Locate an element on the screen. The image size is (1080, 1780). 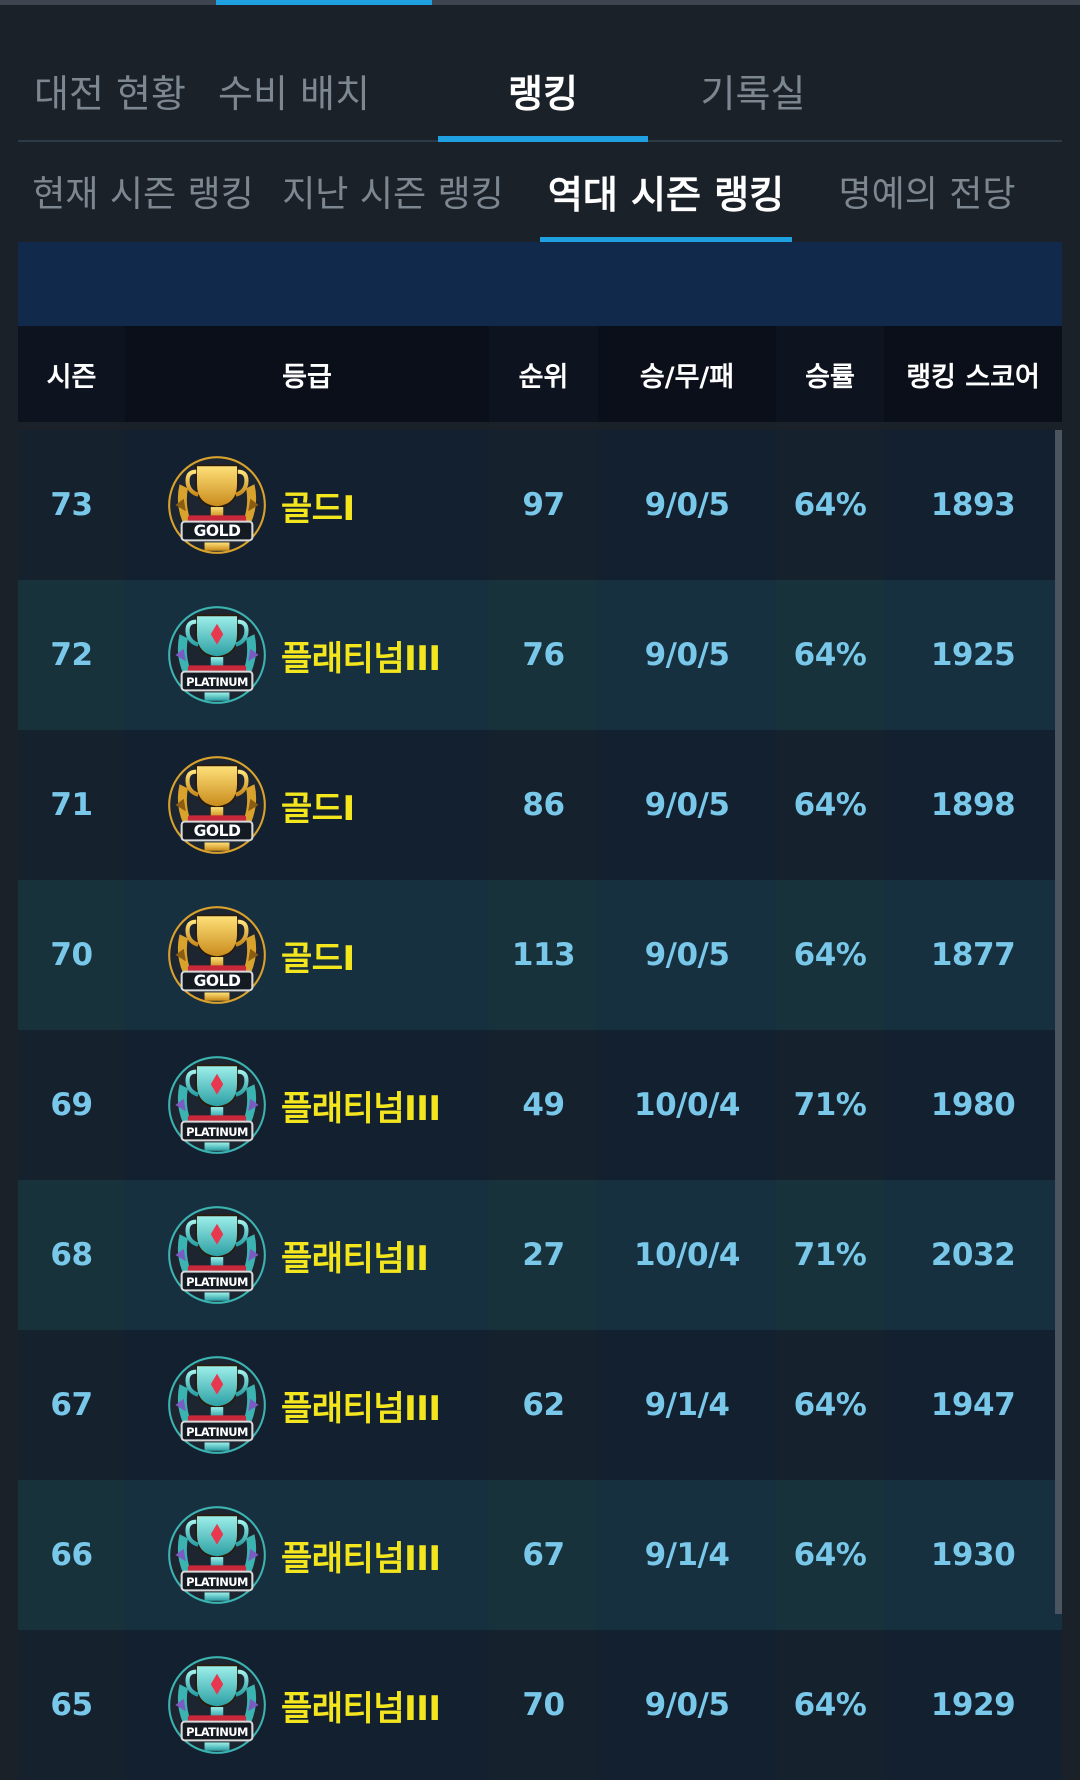
season-cell: 66 is located at coordinates (71, 1555).